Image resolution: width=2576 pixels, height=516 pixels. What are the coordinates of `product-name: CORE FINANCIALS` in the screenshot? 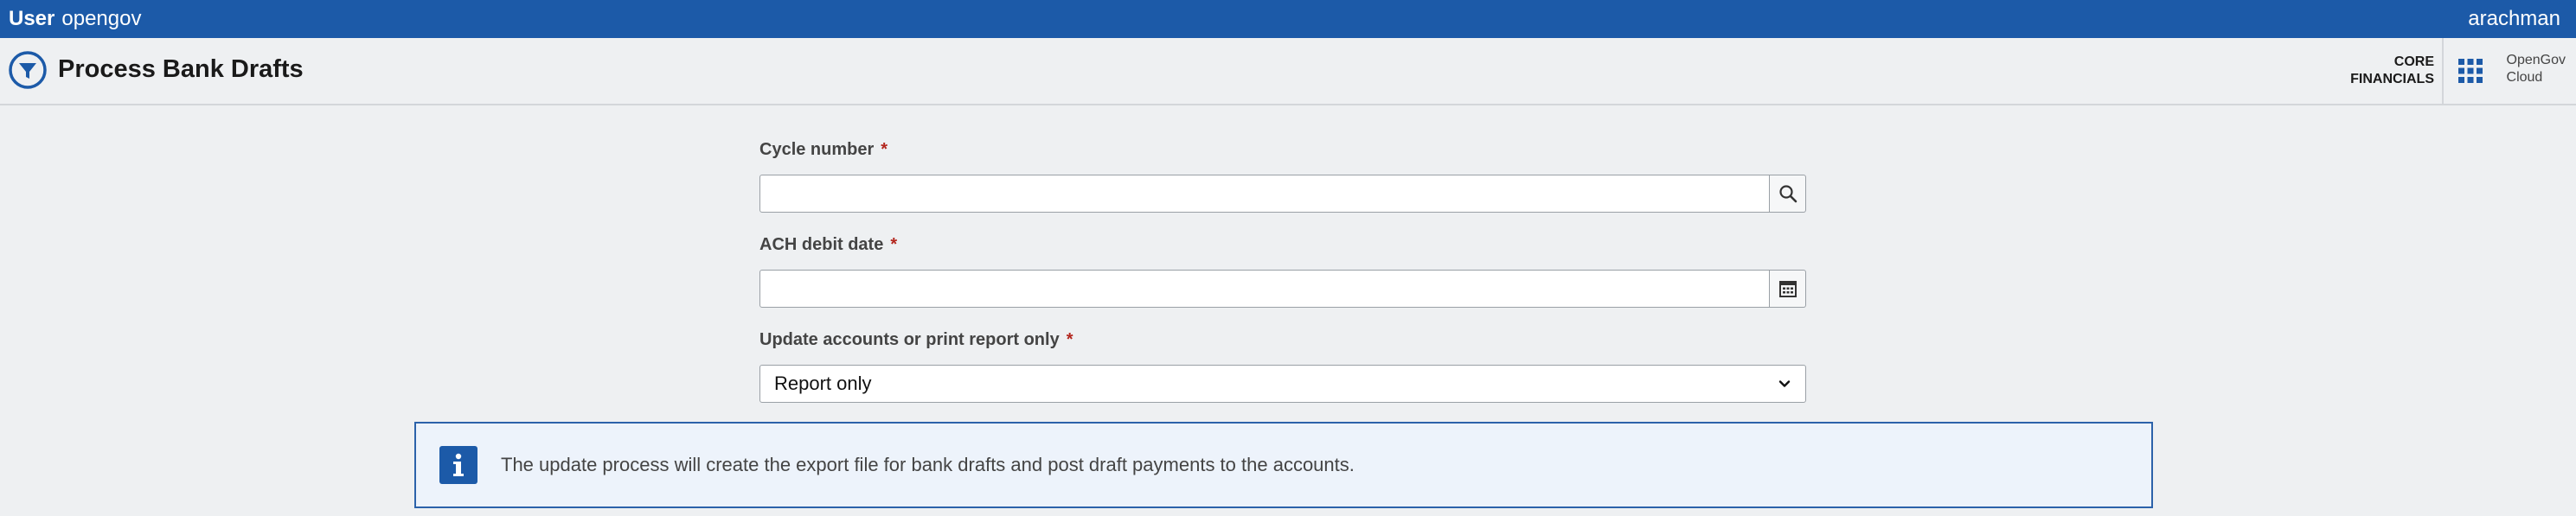 It's located at (2392, 71).